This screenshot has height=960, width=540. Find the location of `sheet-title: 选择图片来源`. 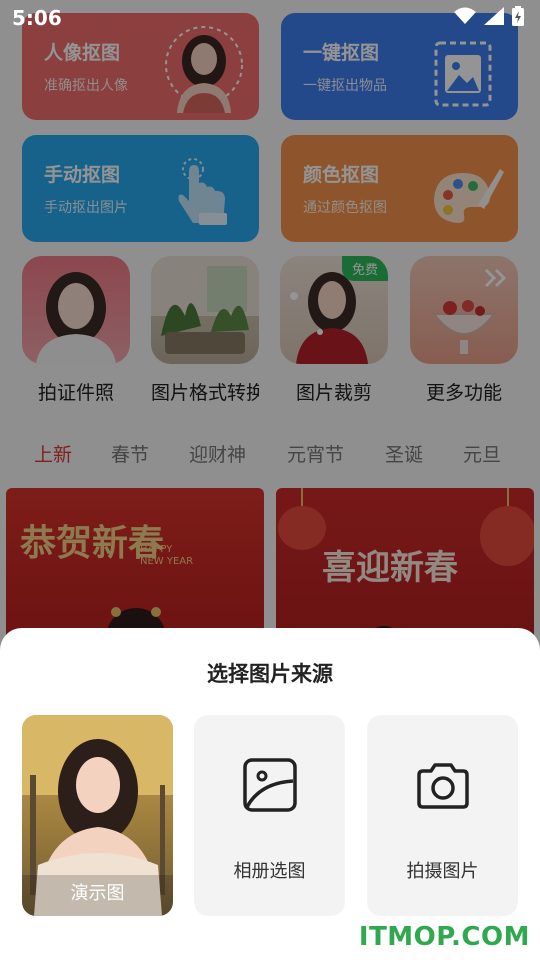

sheet-title: 选择图片来源 is located at coordinates (270, 674).